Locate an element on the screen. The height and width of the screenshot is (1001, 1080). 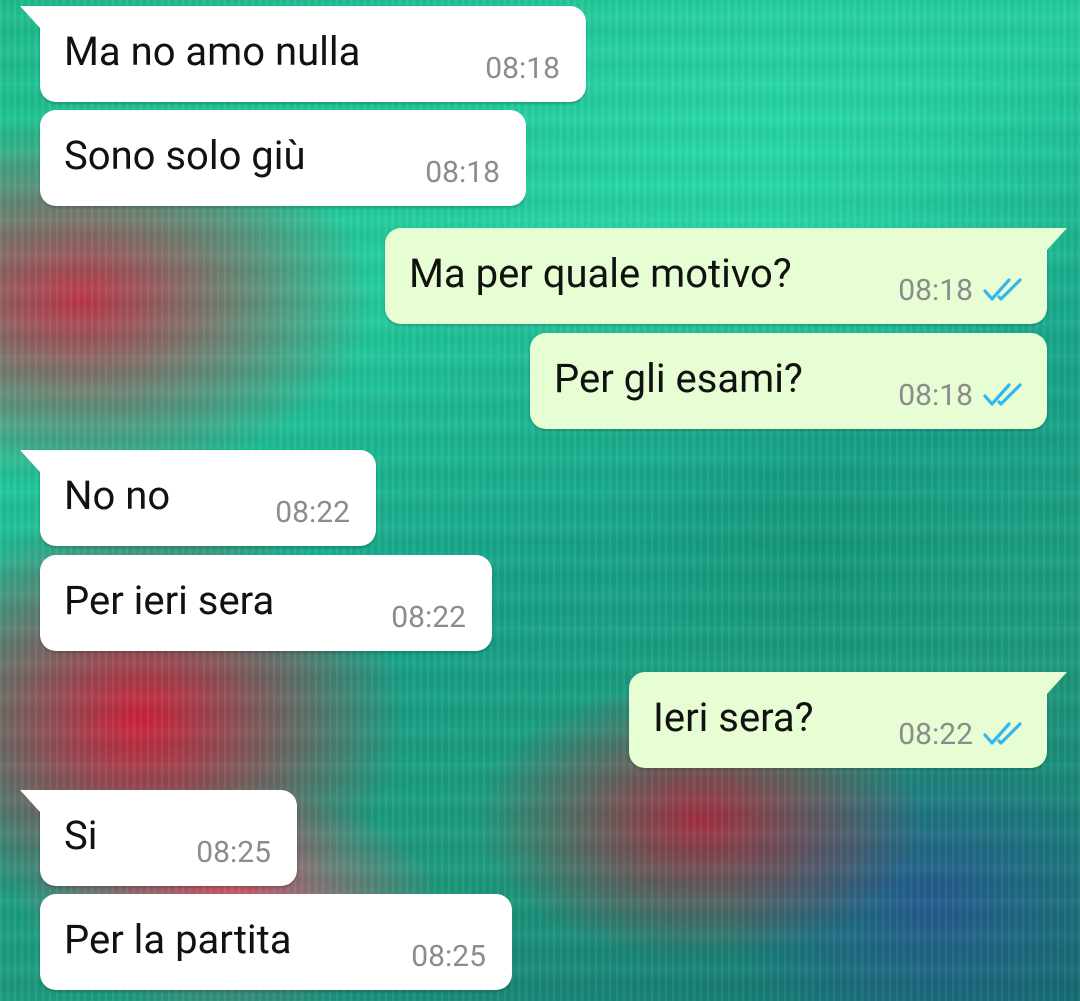
message-bubble-outgoing: Per gli esami? 08:18 is located at coordinates (788, 381).